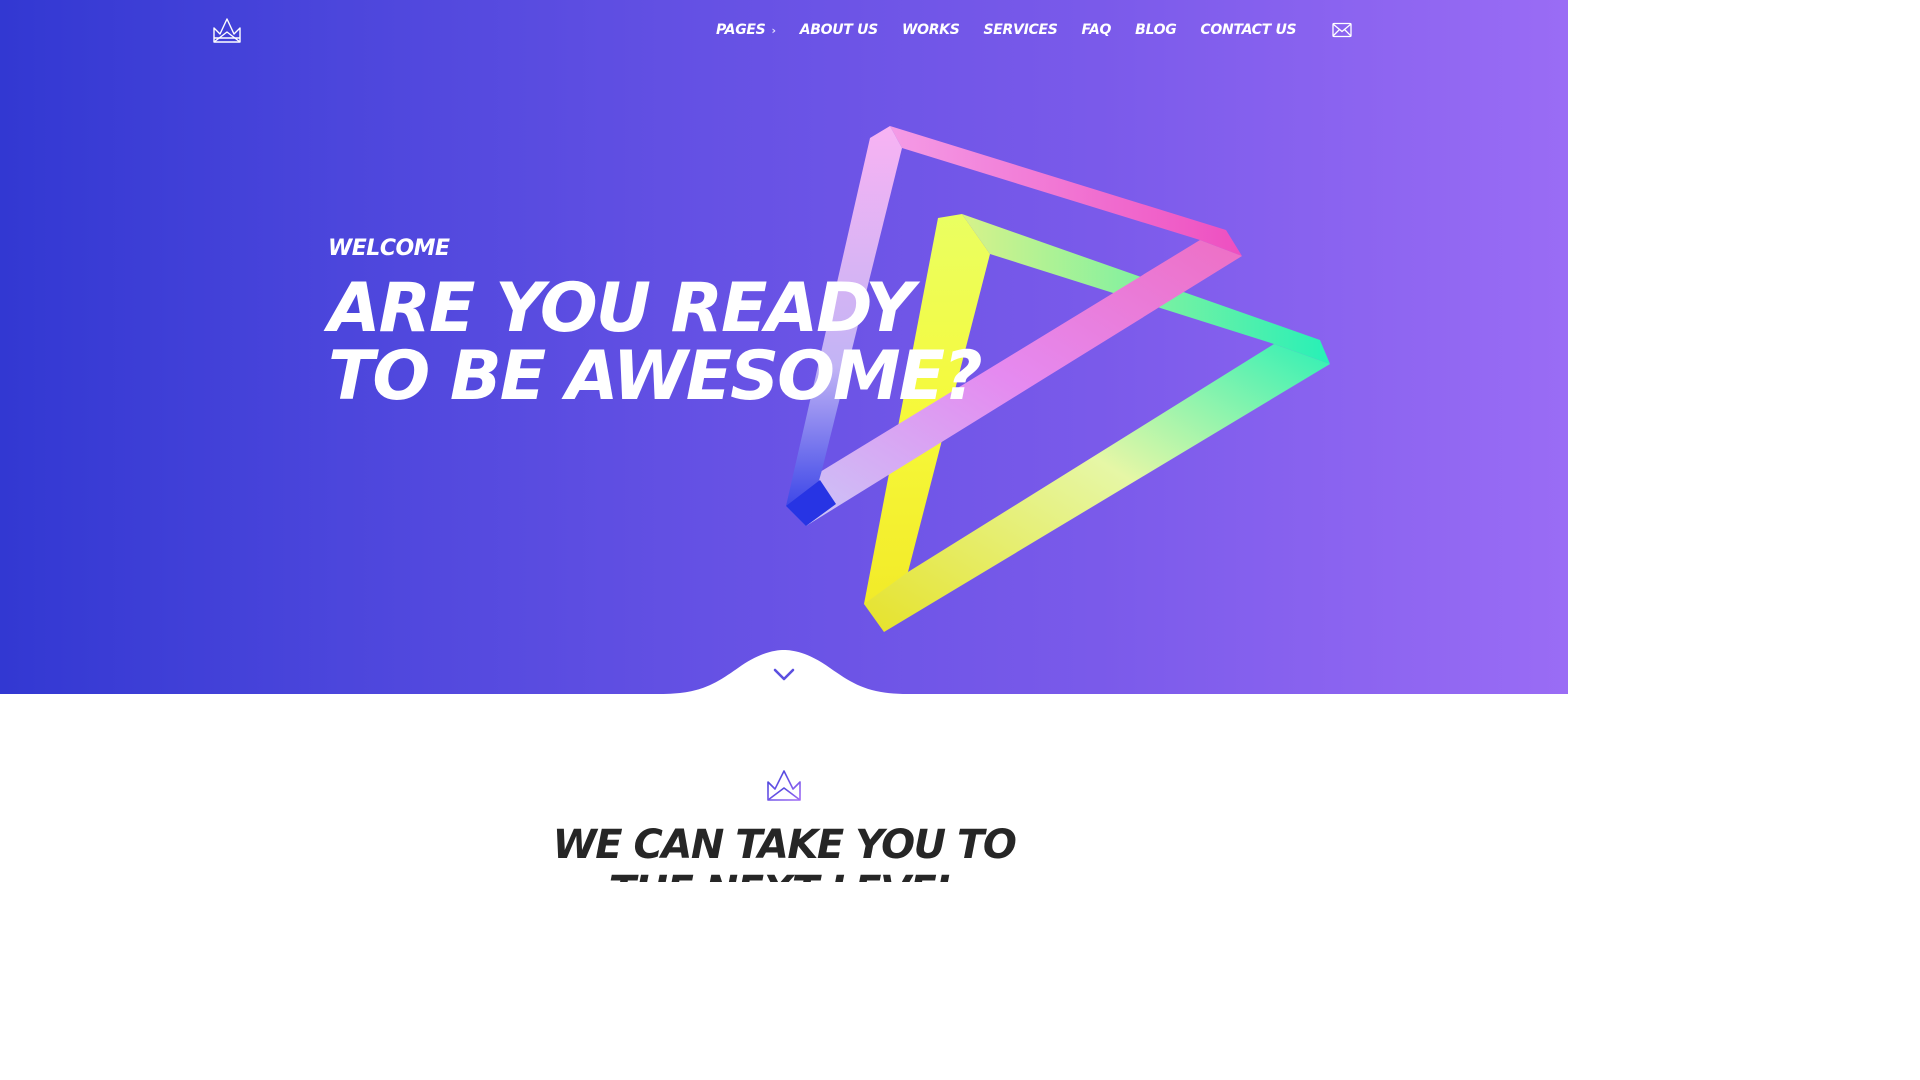 This screenshot has width=1920, height=1080. What do you see at coordinates (389, 248) in the screenshot?
I see `hero-eyebrow: WELCOME` at bounding box center [389, 248].